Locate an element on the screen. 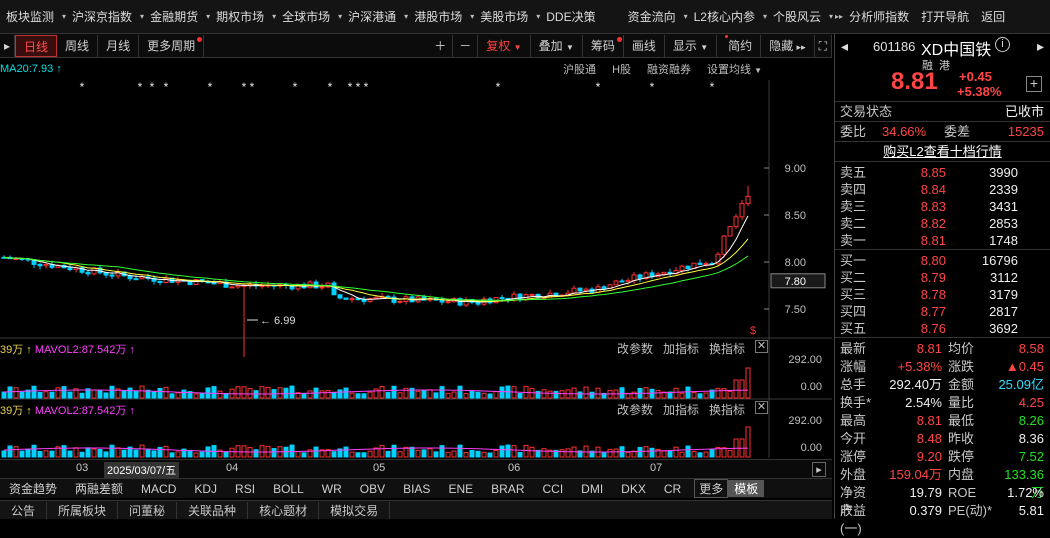  menu-item: 金融期货 is located at coordinates (174, 16).